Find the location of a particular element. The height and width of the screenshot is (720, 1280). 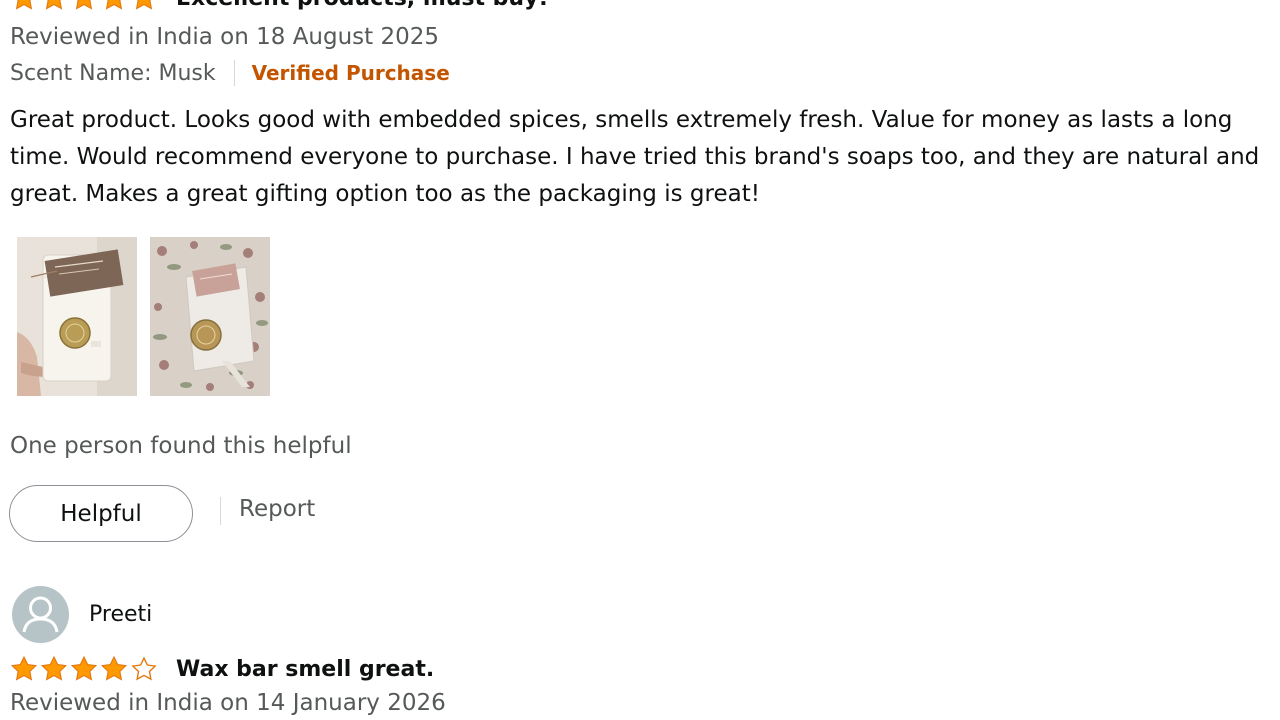

review-1-images is located at coordinates (143, 316).